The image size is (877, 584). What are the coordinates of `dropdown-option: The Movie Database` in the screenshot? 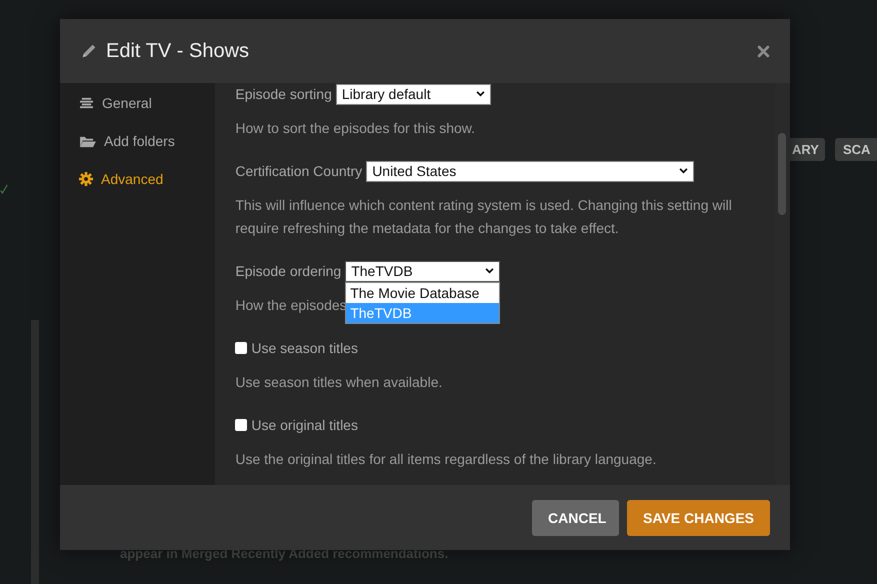 It's located at (423, 292).